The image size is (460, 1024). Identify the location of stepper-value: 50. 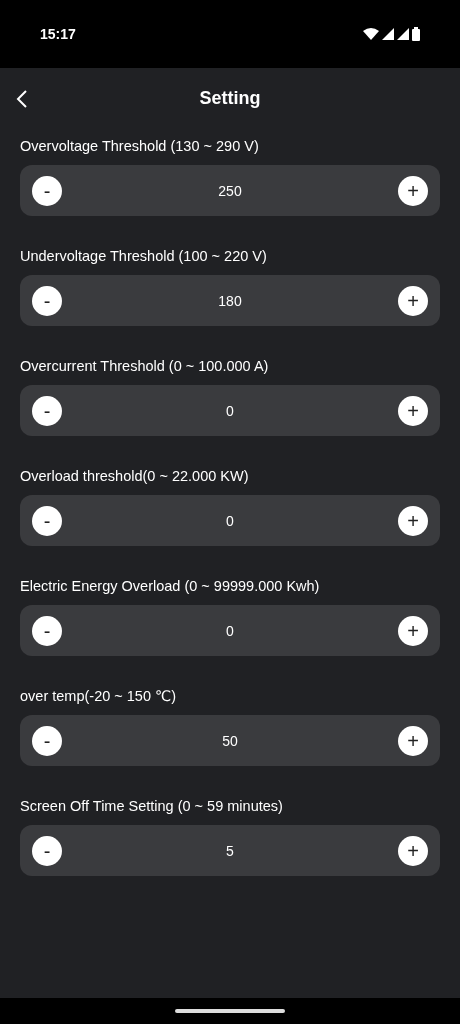
(230, 740).